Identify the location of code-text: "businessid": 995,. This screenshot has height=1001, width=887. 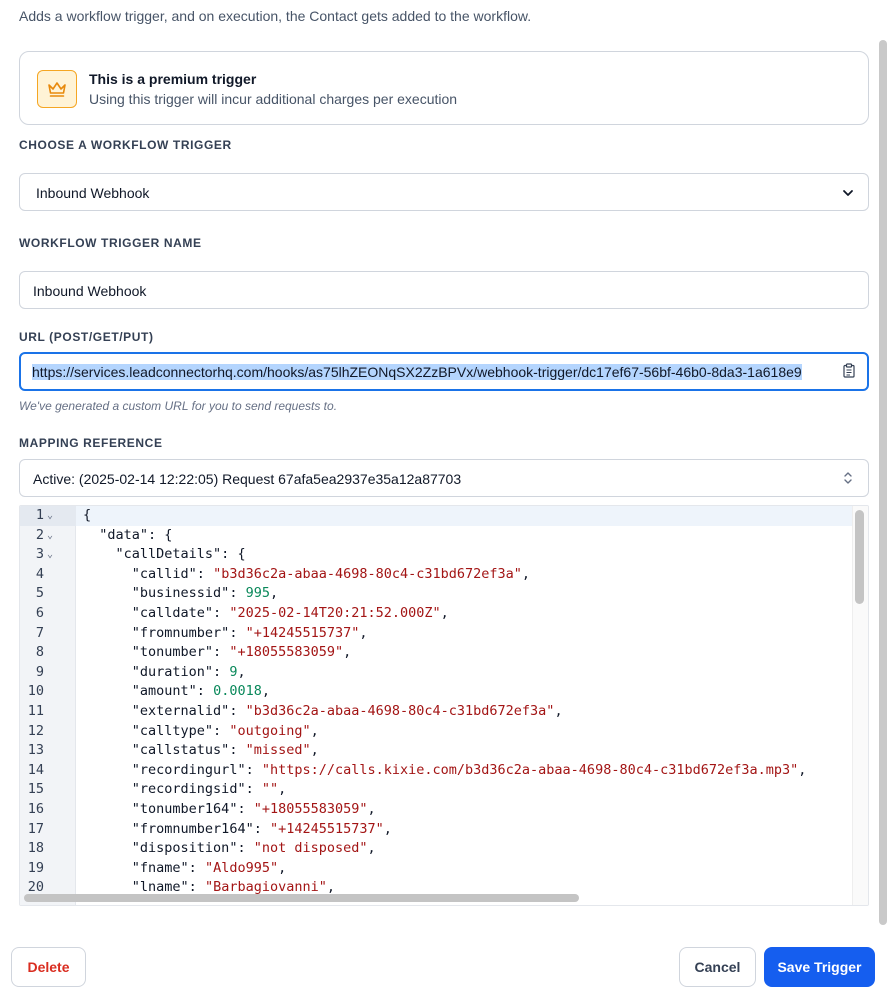
(205, 593).